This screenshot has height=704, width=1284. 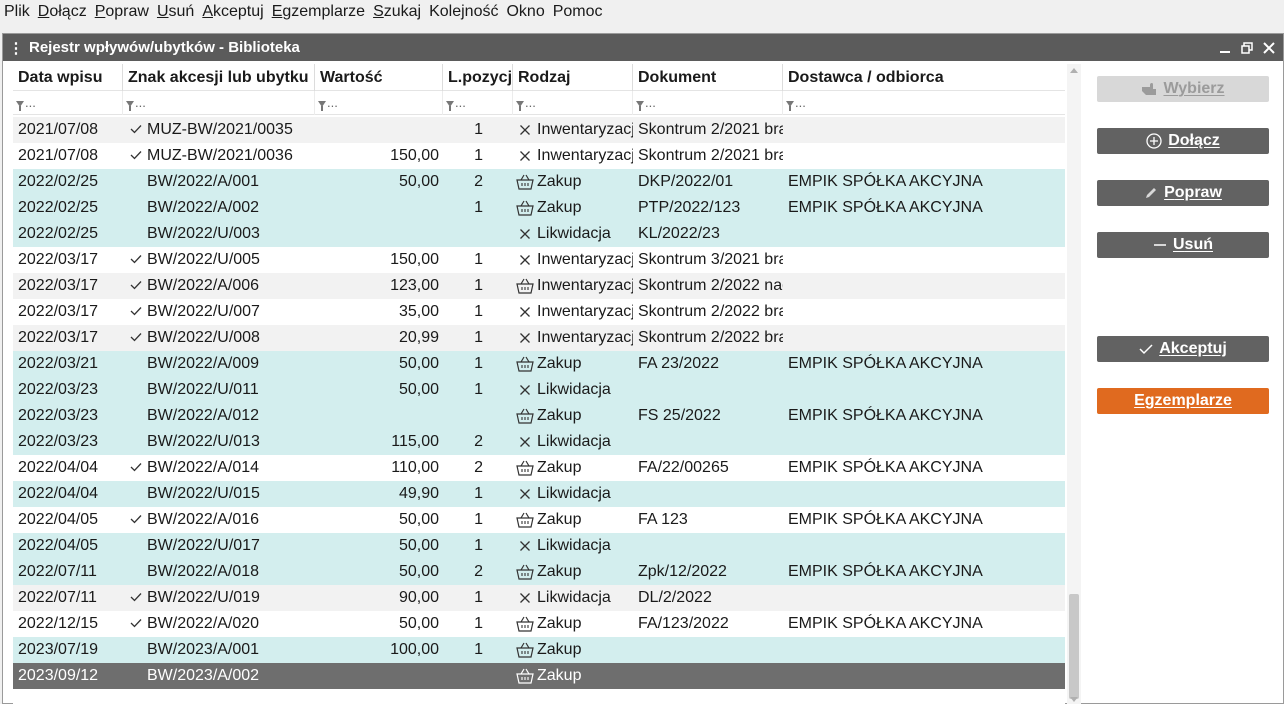 What do you see at coordinates (57, 597) in the screenshot?
I see `cell-date: 2022/07/11` at bounding box center [57, 597].